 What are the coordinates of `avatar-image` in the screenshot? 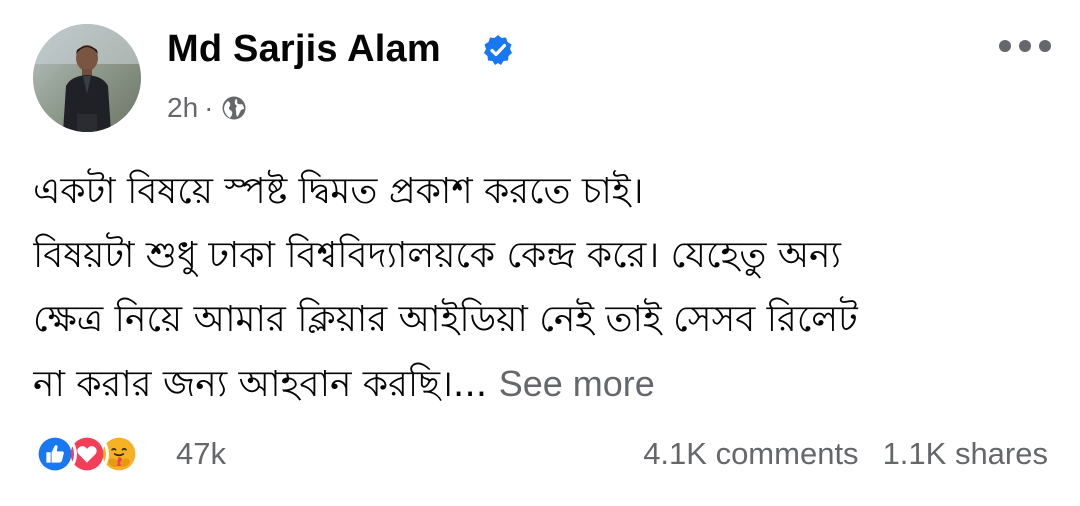 It's located at (87, 78).